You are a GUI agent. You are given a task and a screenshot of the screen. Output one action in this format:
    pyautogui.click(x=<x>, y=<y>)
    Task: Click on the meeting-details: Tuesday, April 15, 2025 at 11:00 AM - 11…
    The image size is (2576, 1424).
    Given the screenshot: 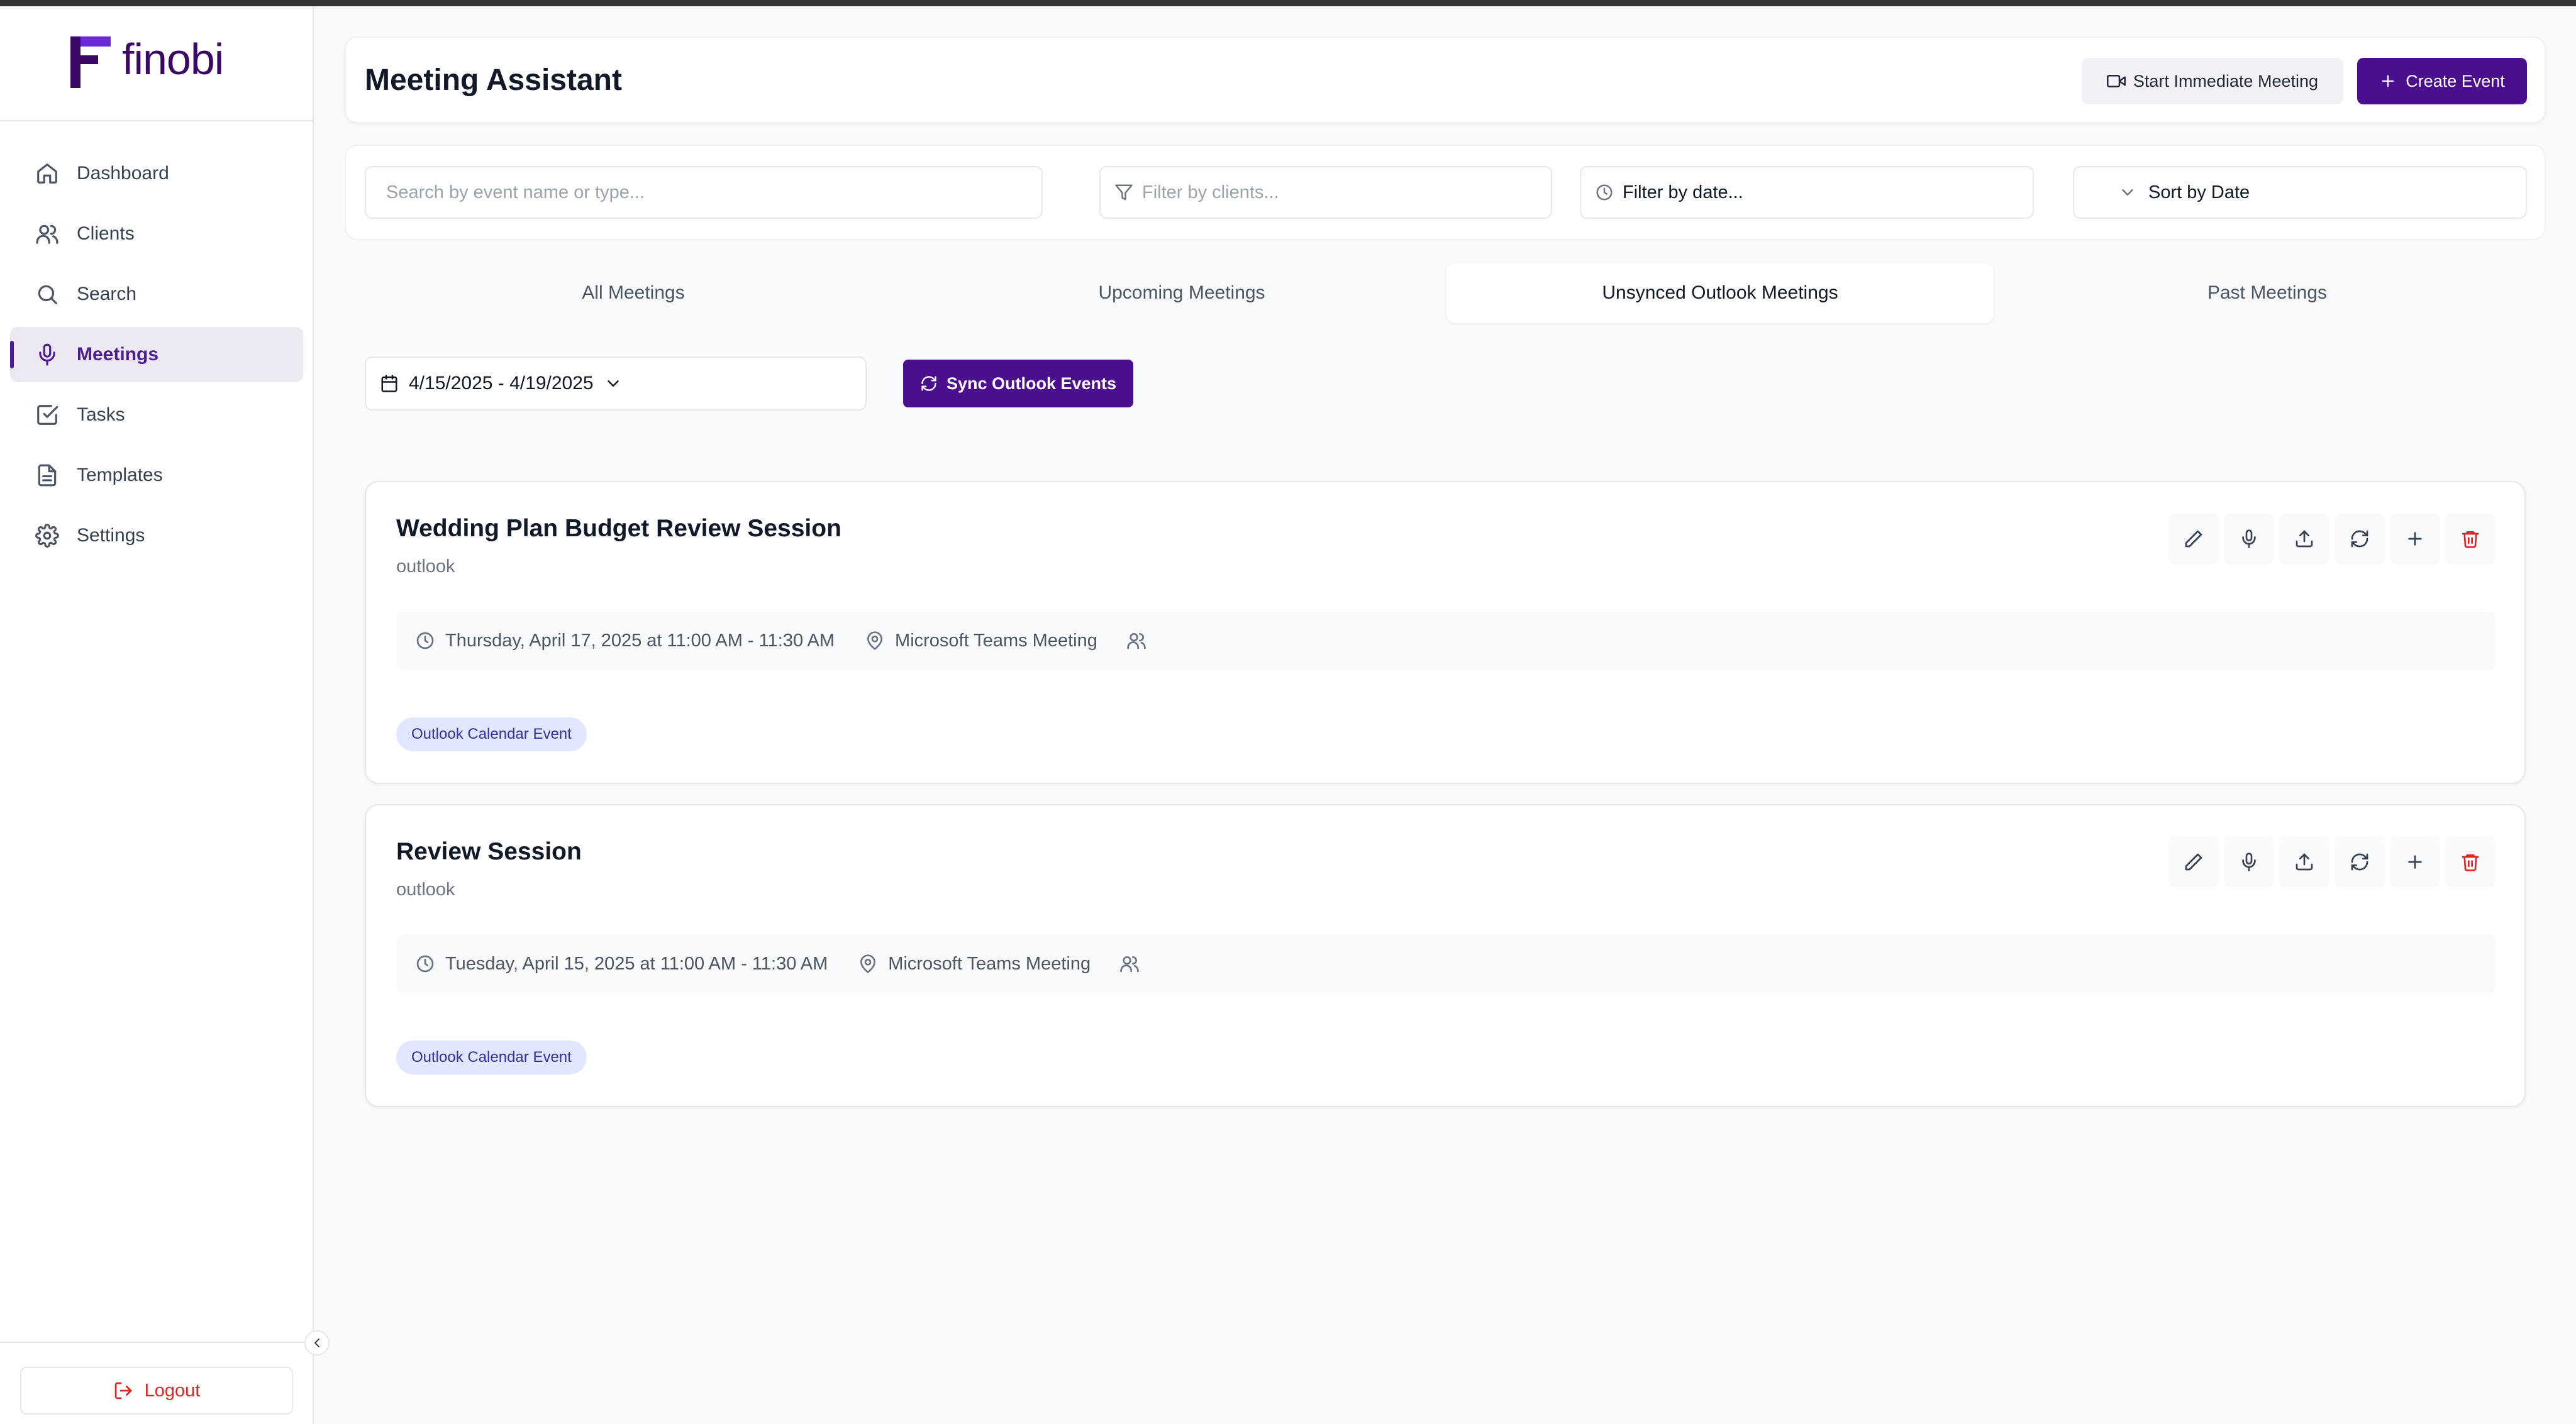 What is the action you would take?
    pyautogui.click(x=1446, y=964)
    